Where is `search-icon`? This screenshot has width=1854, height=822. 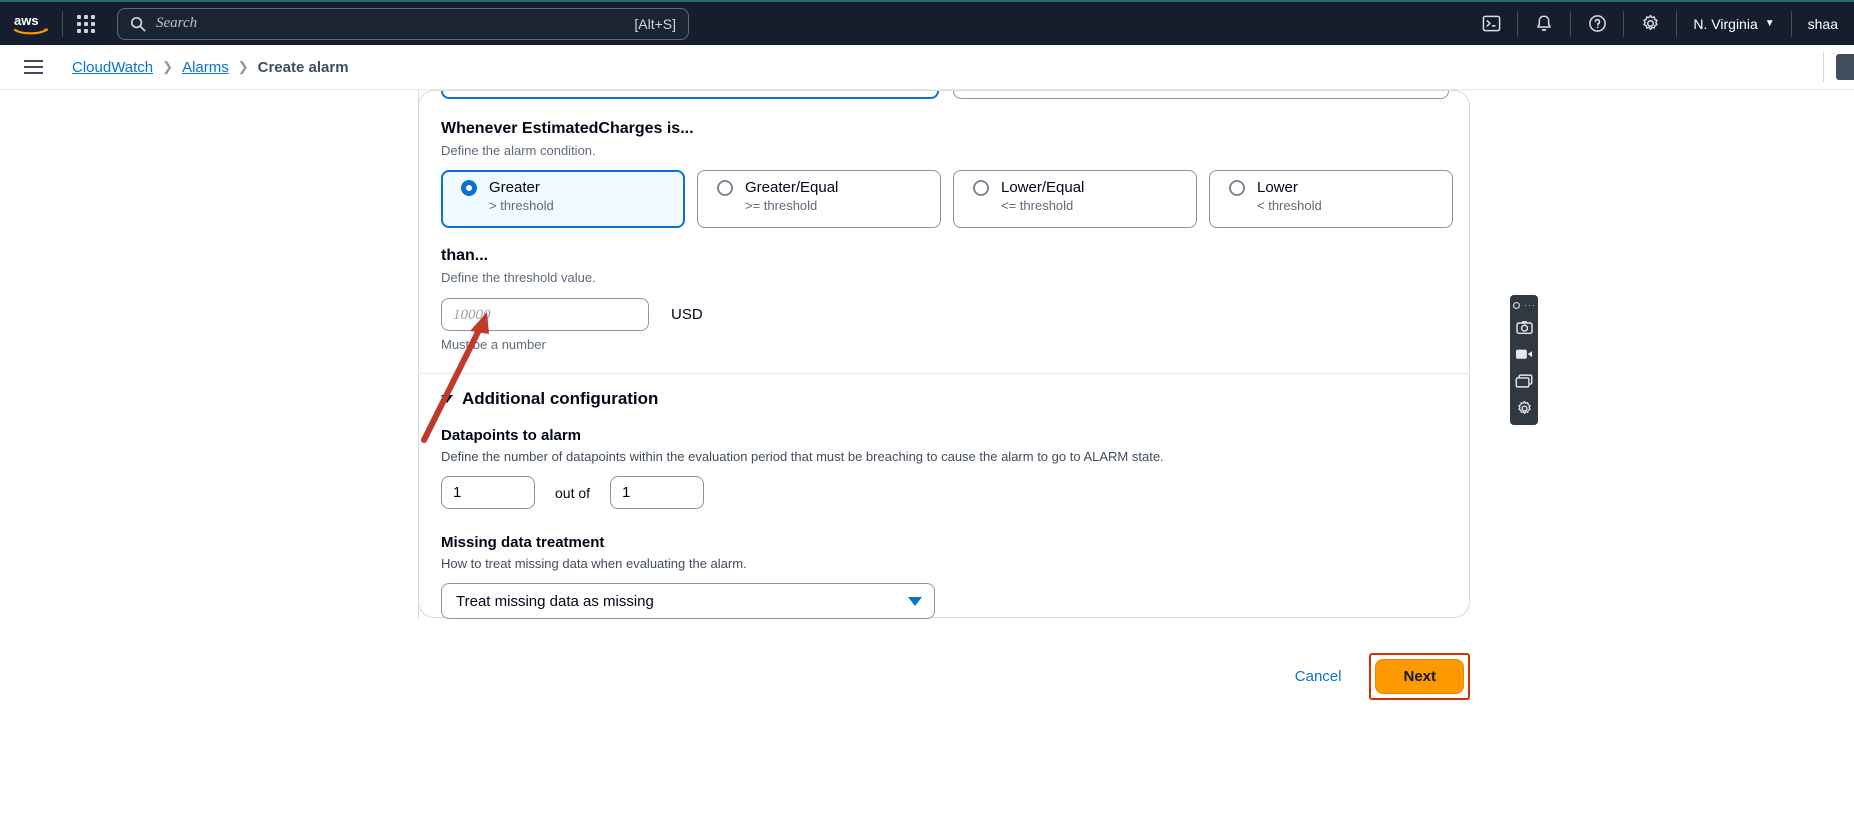 search-icon is located at coordinates (138, 24).